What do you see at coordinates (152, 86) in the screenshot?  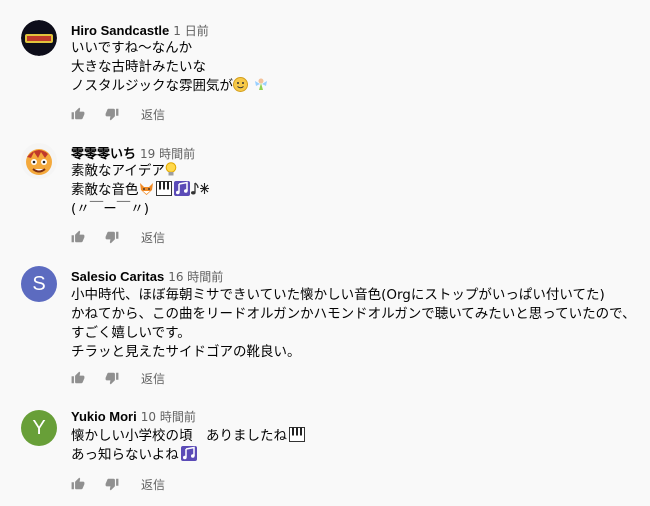 I see `comment-line: ノスタルジックな雰囲気が` at bounding box center [152, 86].